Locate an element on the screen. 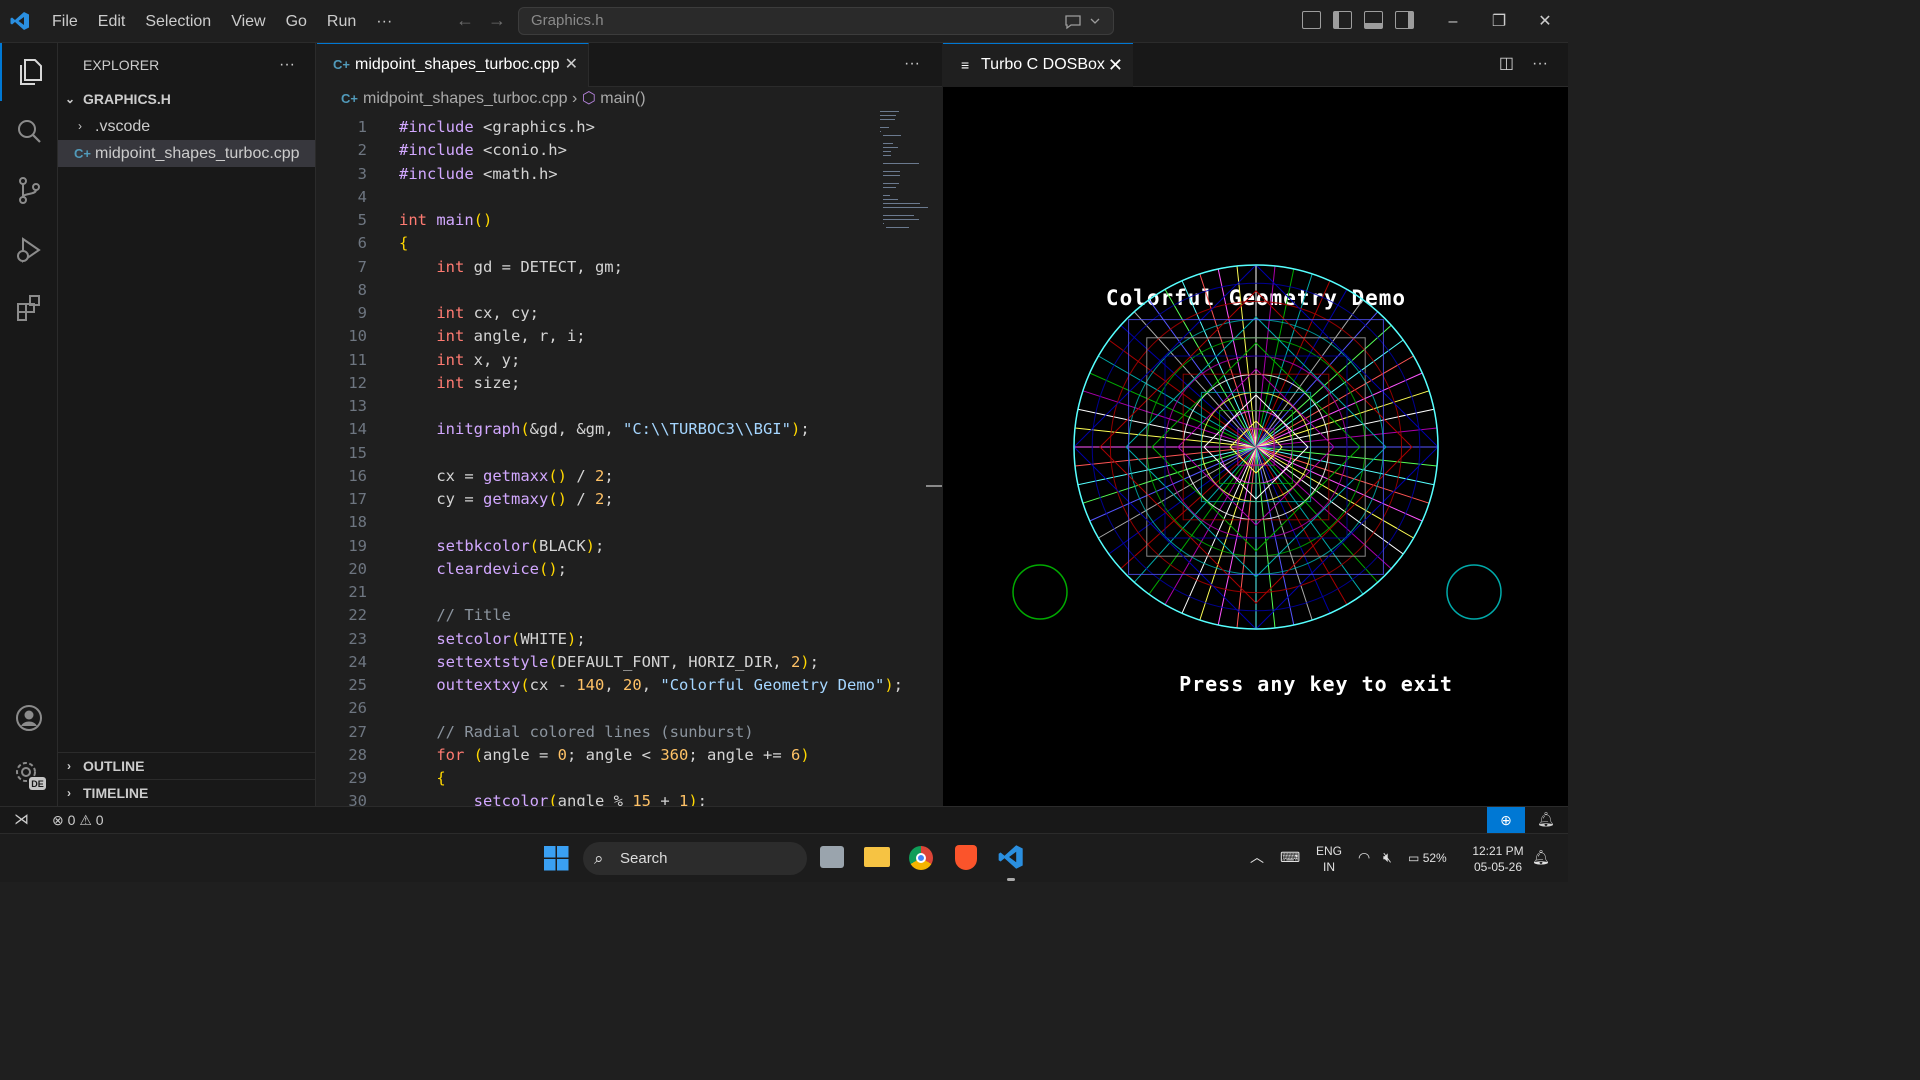  forward-arrow-icon: → is located at coordinates (497, 20).